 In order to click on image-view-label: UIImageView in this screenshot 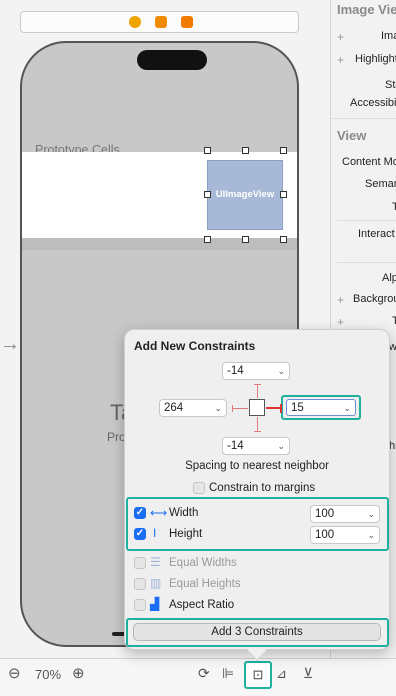, I will do `click(245, 194)`.